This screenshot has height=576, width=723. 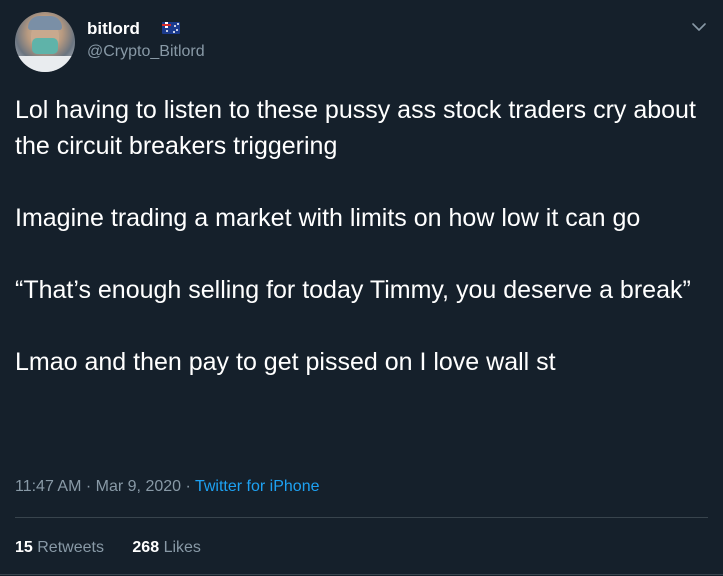 I want to click on avatar-surgical-cap, so click(x=45, y=23).